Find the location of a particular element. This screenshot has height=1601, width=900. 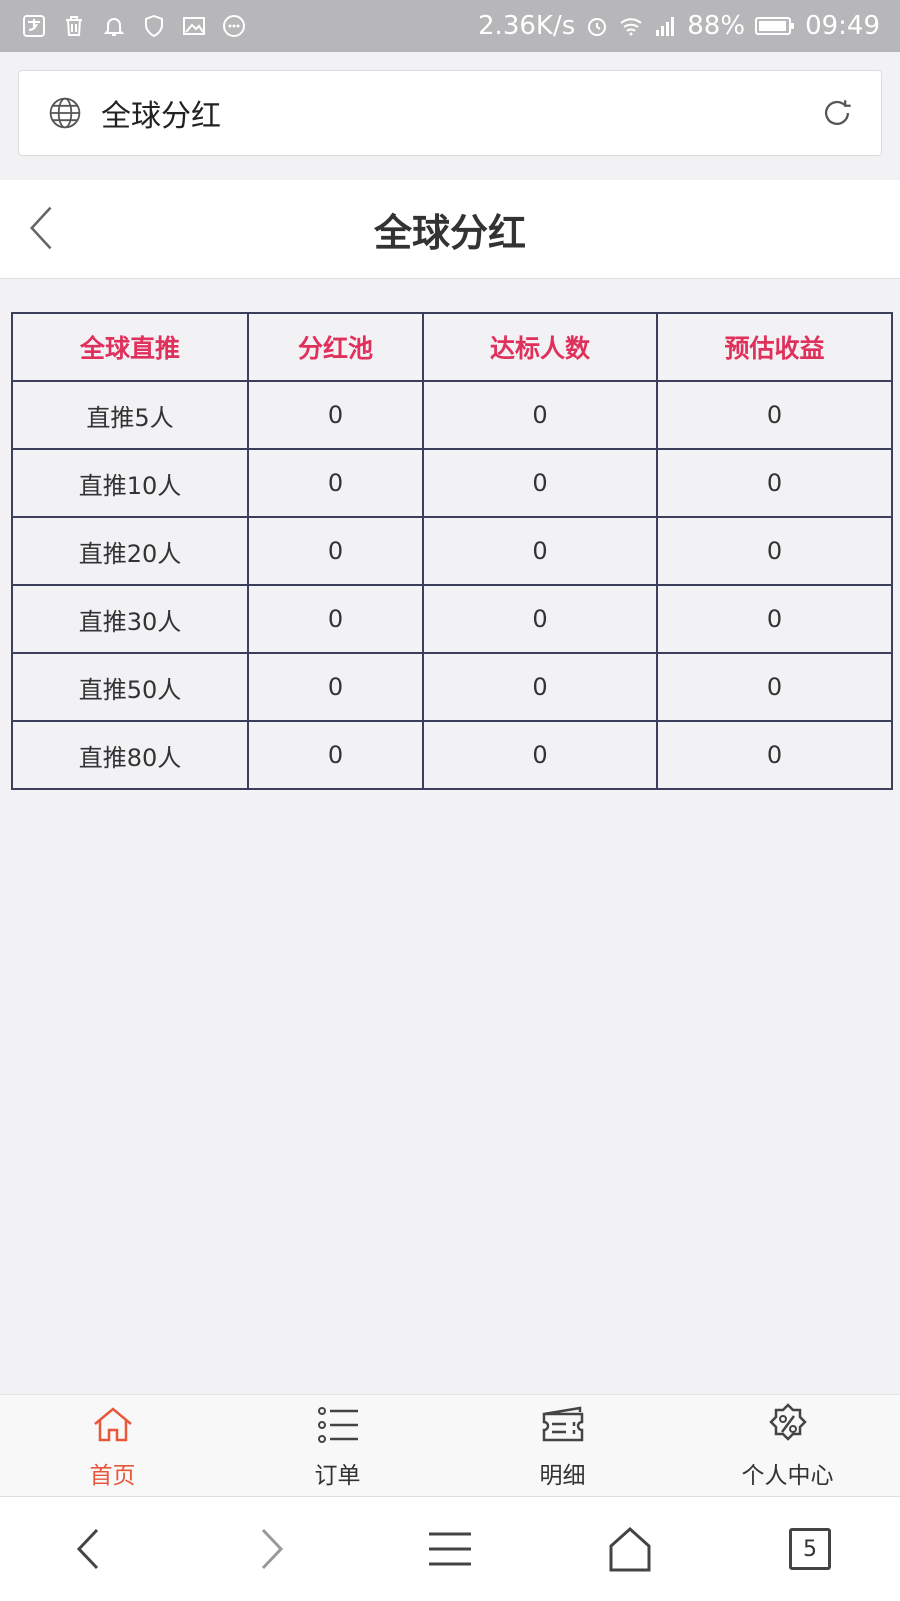

table-row: 直推30人 0 0 0 is located at coordinates (452, 619).